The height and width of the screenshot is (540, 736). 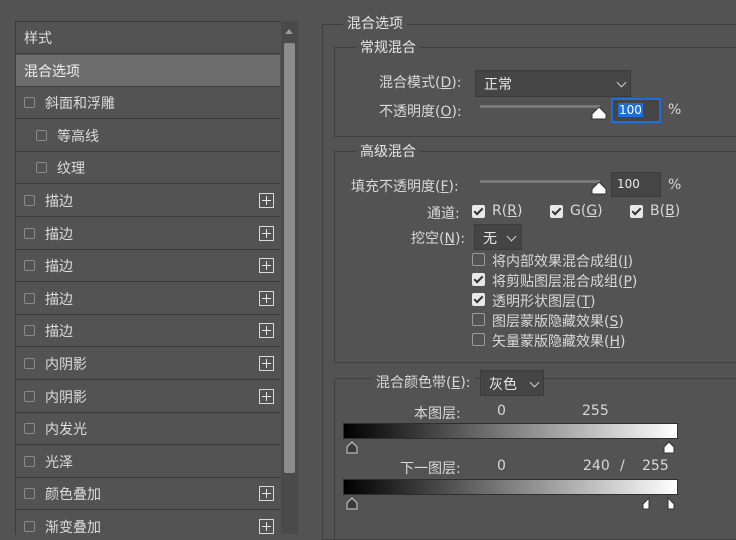 What do you see at coordinates (289, 31) in the screenshot?
I see `scroll-up-icon` at bounding box center [289, 31].